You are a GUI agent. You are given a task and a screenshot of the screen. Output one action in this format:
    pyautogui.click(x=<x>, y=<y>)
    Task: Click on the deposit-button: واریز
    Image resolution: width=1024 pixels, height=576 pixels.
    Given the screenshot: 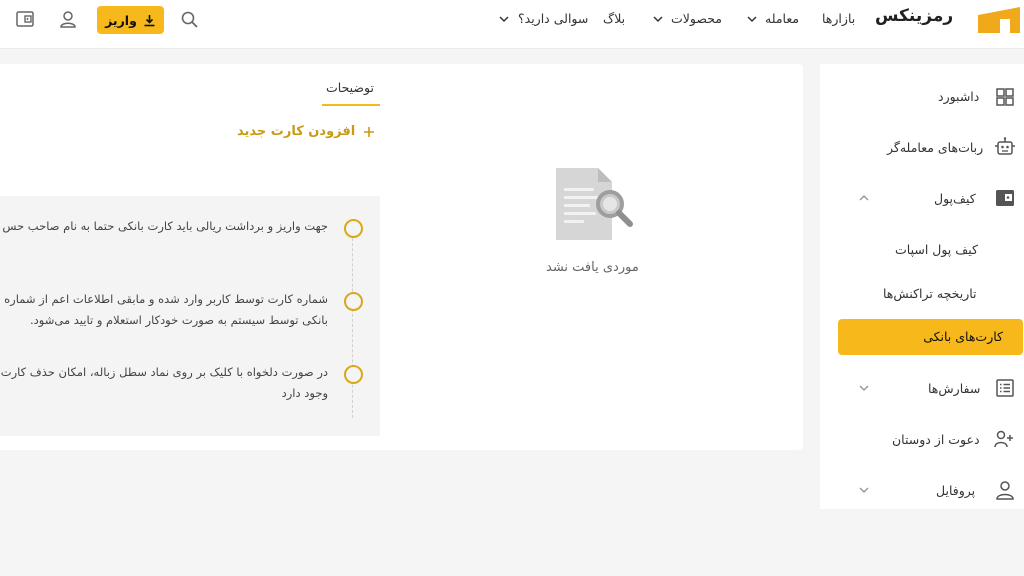 What is the action you would take?
    pyautogui.click(x=130, y=20)
    